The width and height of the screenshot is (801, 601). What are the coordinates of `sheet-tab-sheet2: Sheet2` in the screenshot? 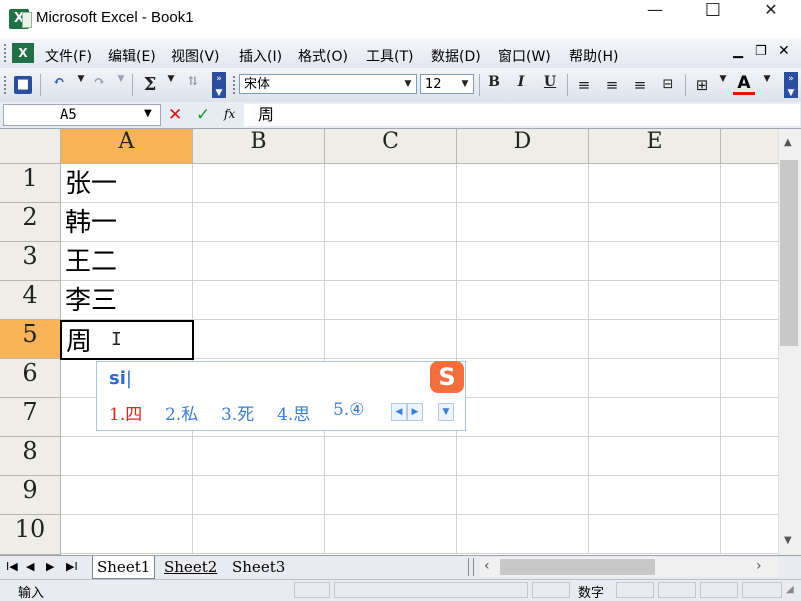 It's located at (190, 567).